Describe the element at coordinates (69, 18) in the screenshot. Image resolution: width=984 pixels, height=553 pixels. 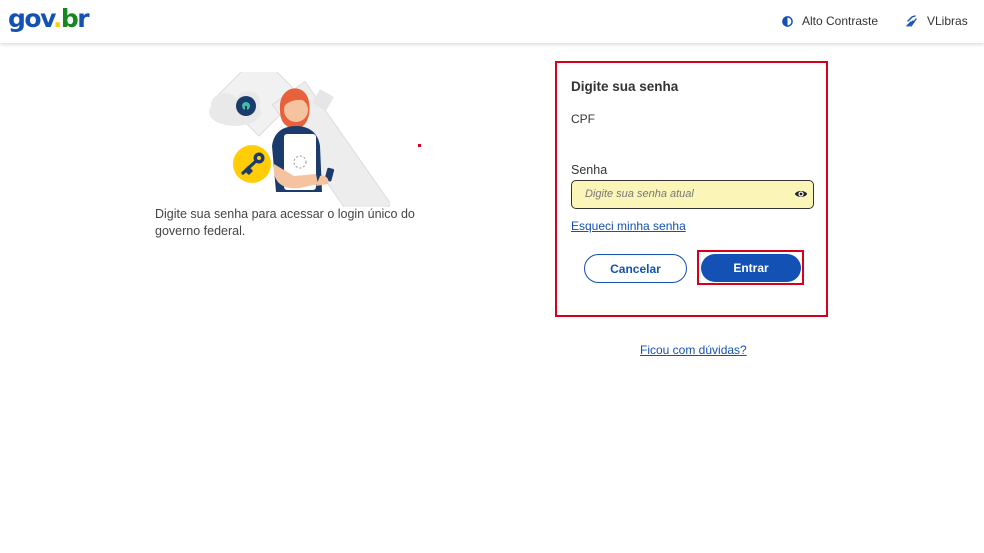
I see `logo-part-b: b` at that location.